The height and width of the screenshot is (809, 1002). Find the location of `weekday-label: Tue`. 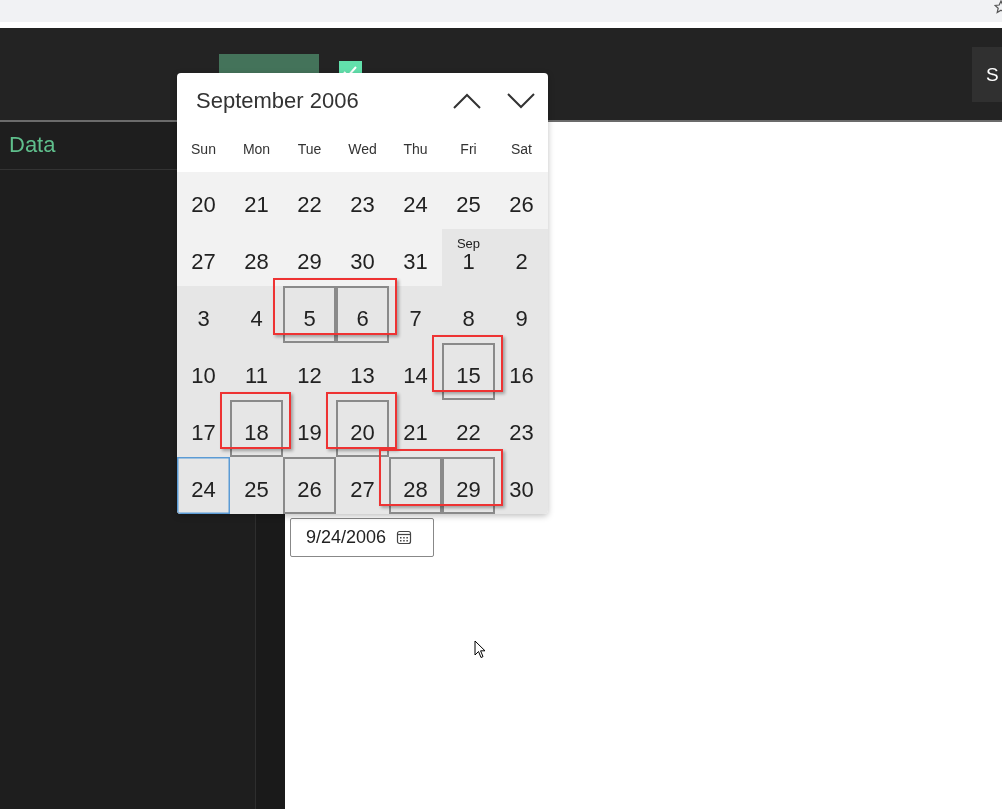

weekday-label: Tue is located at coordinates (309, 148).